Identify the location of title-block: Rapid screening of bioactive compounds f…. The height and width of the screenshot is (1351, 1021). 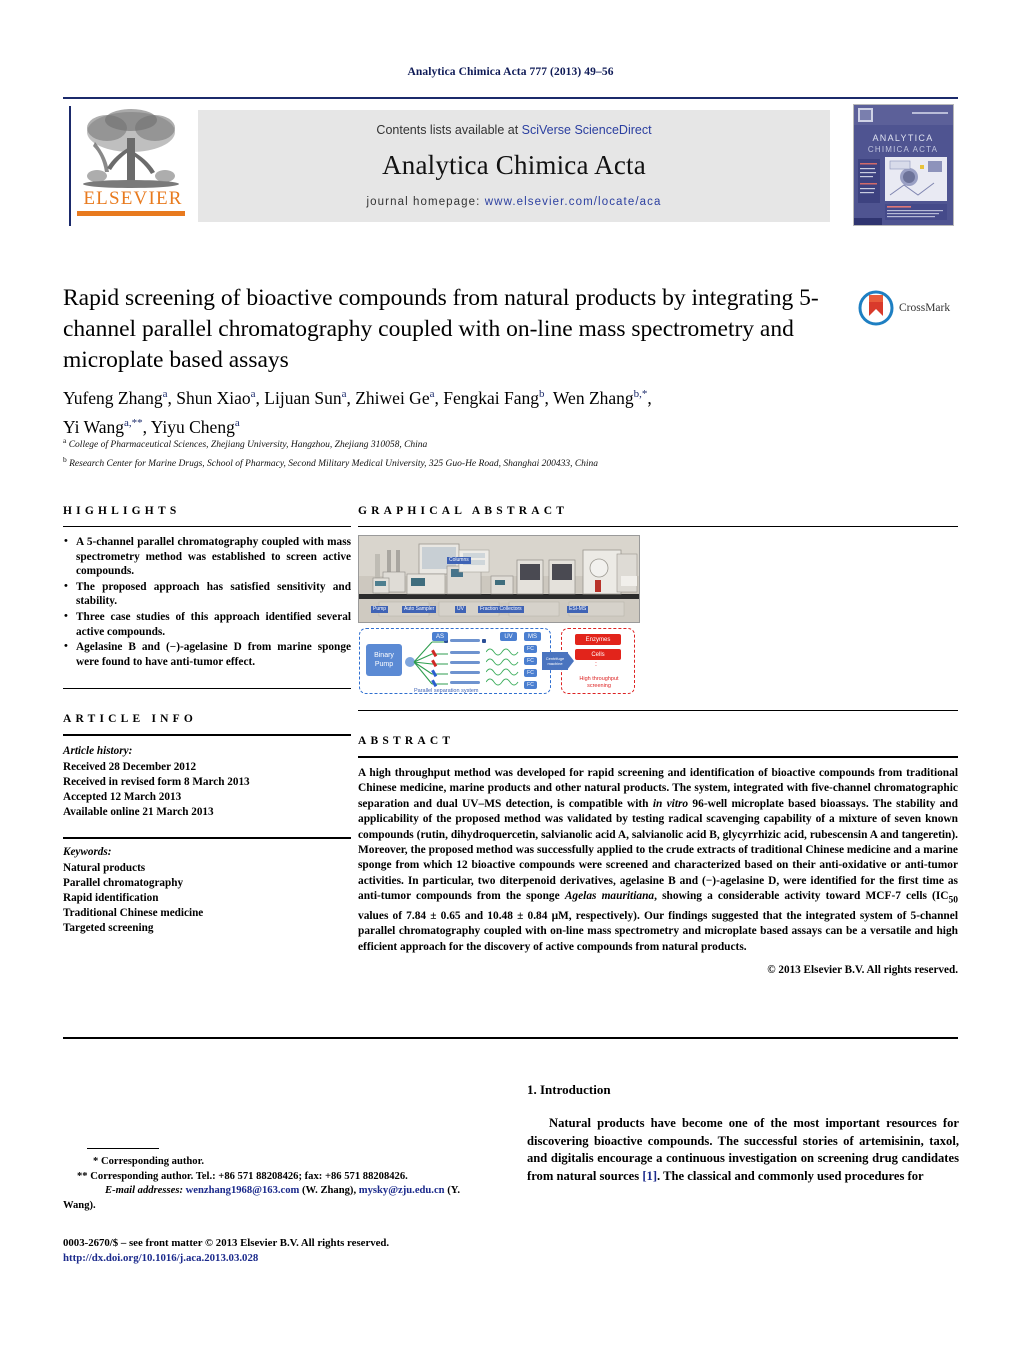
(458, 329).